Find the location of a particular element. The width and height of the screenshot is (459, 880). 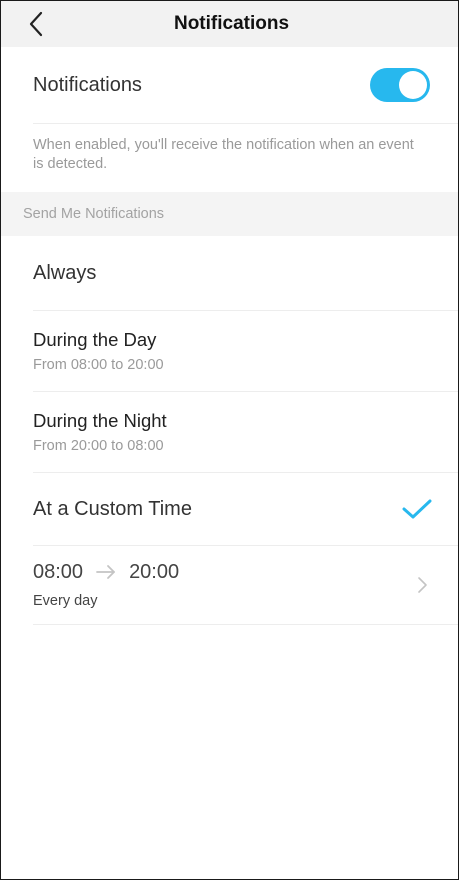

start-time: 08:00 is located at coordinates (58, 571).